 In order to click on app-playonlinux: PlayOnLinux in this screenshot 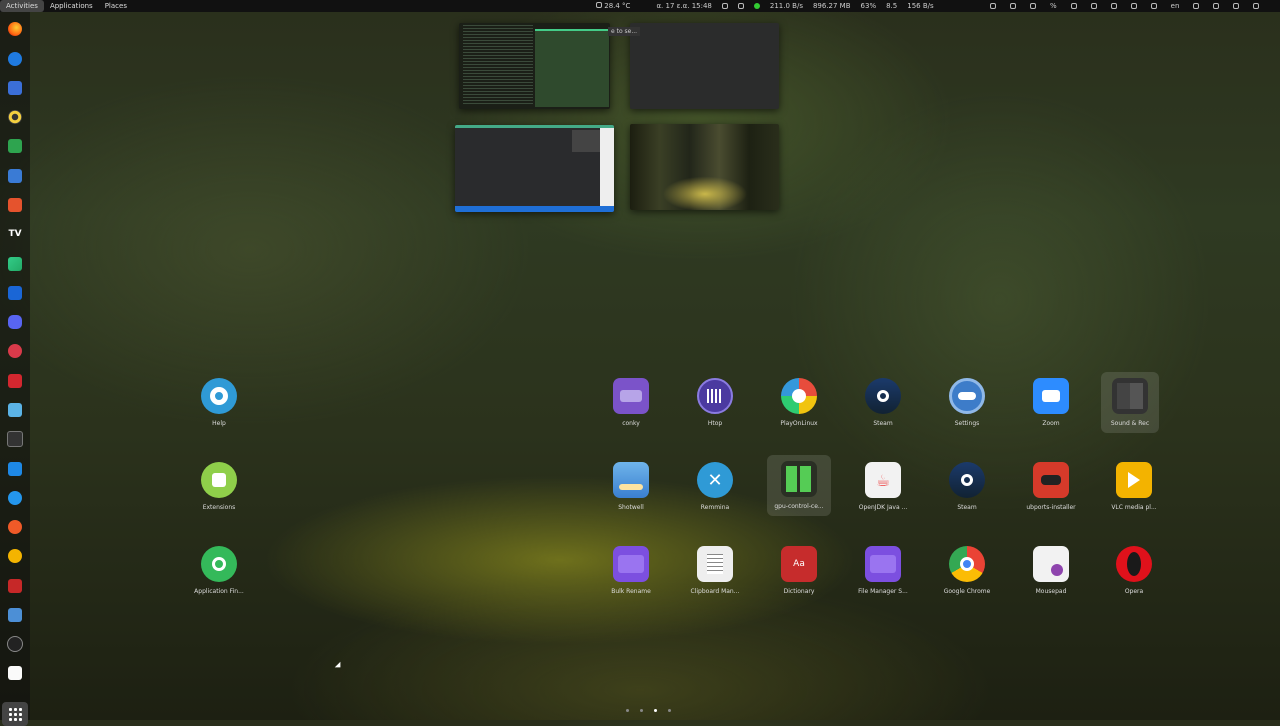, I will do `click(799, 402)`.